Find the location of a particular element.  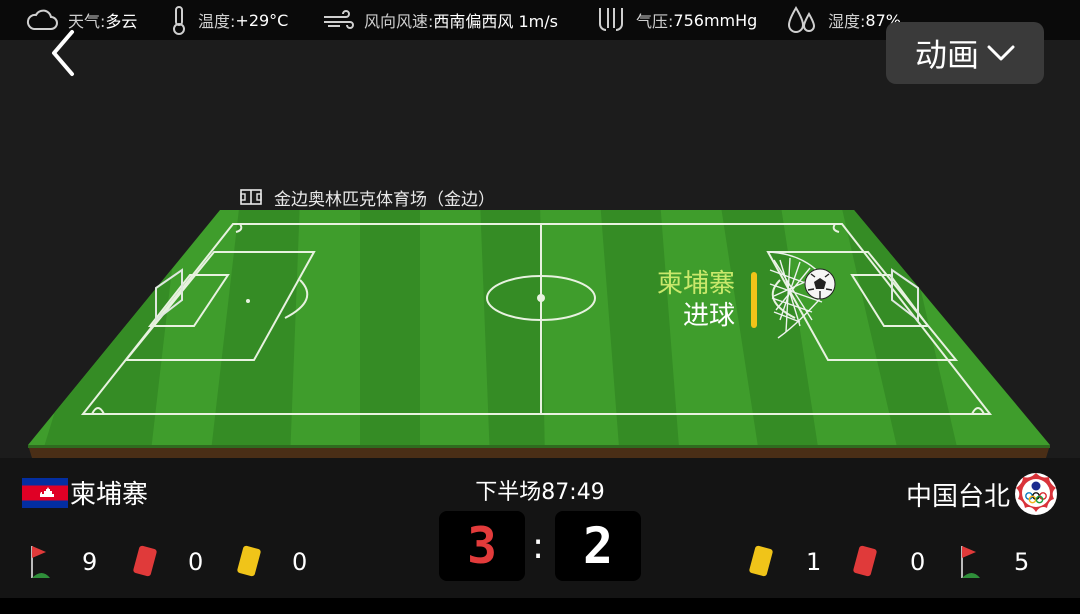

home-team-name: 柬埔寨 is located at coordinates (109, 495).